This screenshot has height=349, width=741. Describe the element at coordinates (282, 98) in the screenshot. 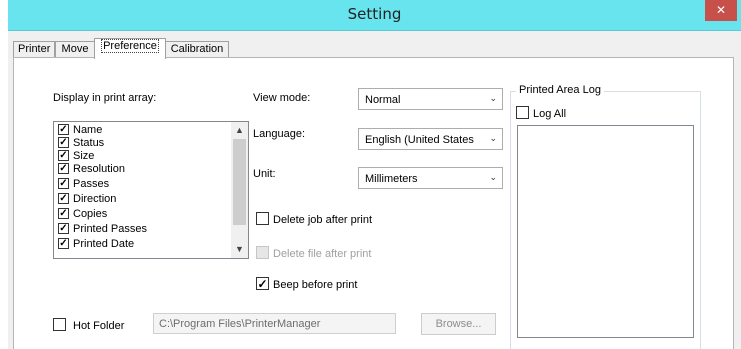

I see `view-mode-label: View mode:` at that location.